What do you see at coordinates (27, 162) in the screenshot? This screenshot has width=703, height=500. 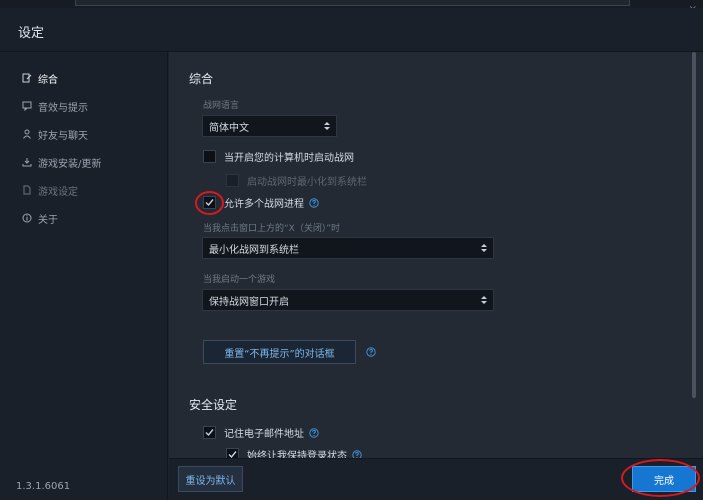 I see `download-icon` at bounding box center [27, 162].